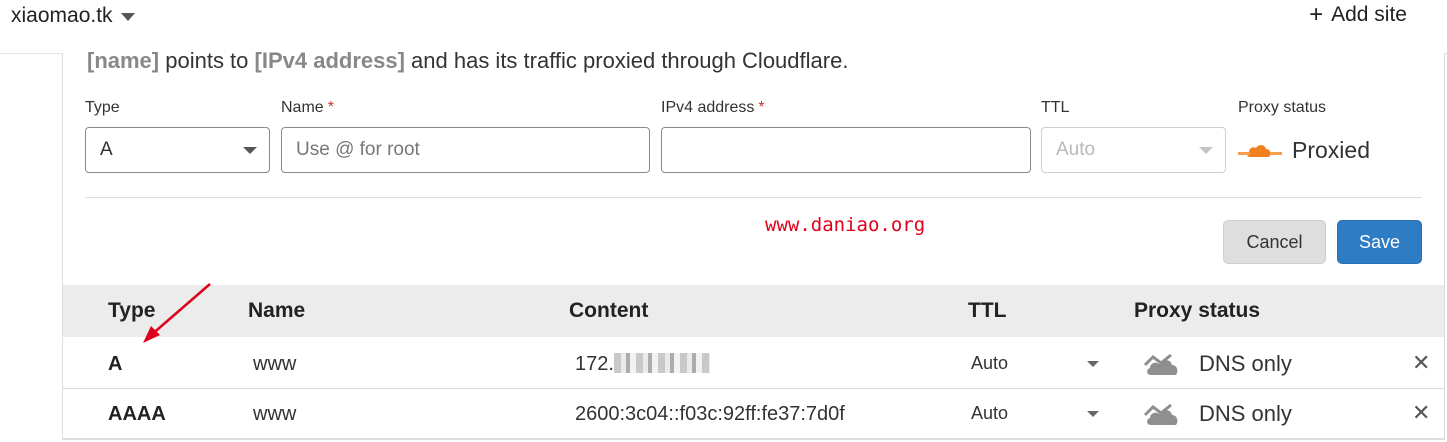 This screenshot has width=1447, height=442. I want to click on plus-icon: +, so click(1316, 14).